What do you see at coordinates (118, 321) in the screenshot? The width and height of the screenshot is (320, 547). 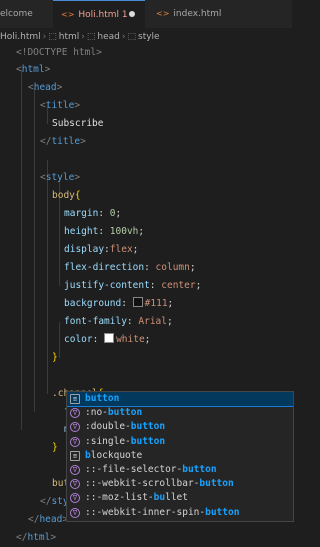 I see `css-declaration: font-family: Arial;` at bounding box center [118, 321].